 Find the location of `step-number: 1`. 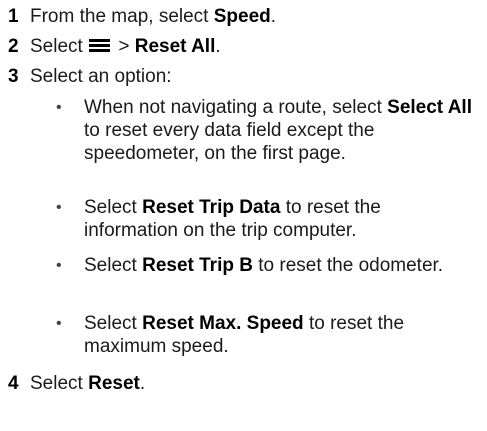

step-number: 1 is located at coordinates (13, 16).